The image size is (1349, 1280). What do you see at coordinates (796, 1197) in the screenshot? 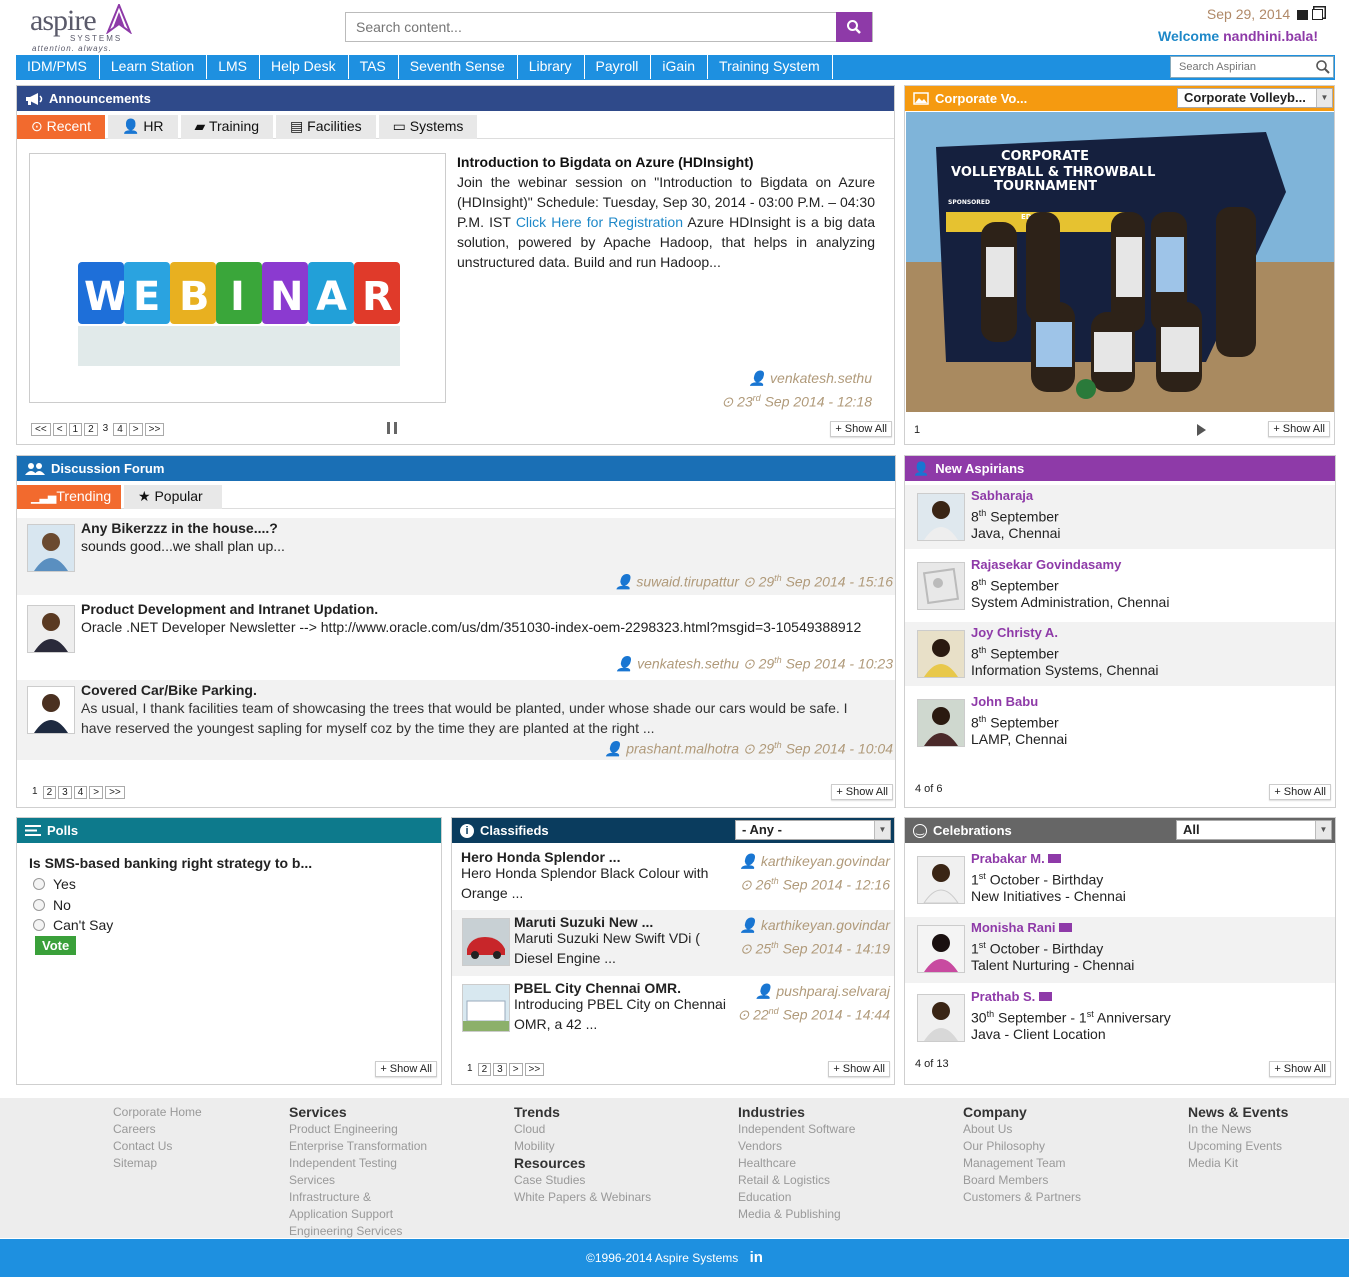
I see `footer-link: Education` at bounding box center [796, 1197].